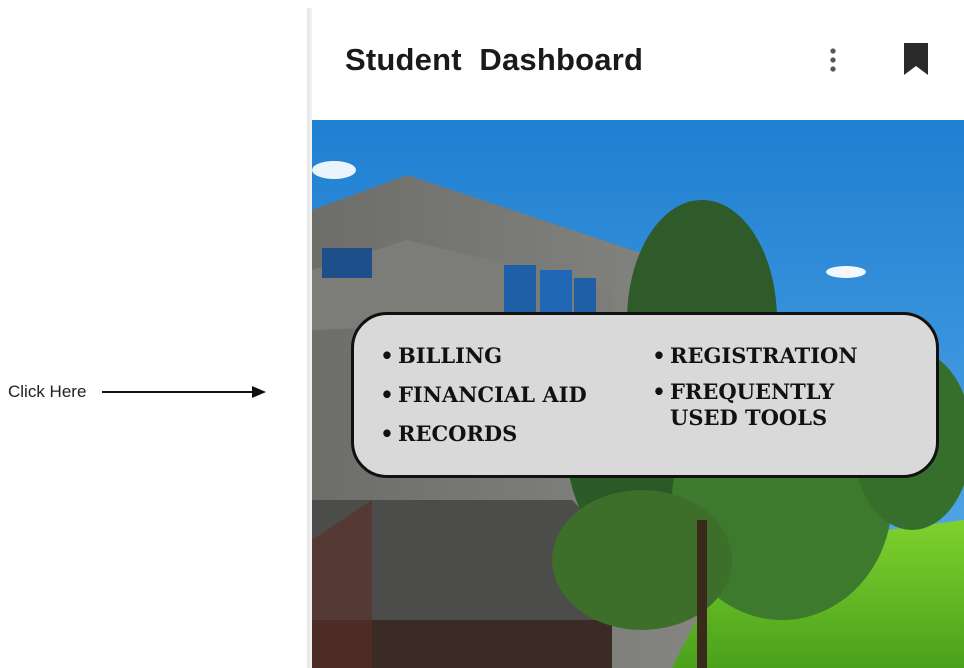 The width and height of the screenshot is (964, 668). I want to click on click-here-label: Click Here, so click(47, 391).